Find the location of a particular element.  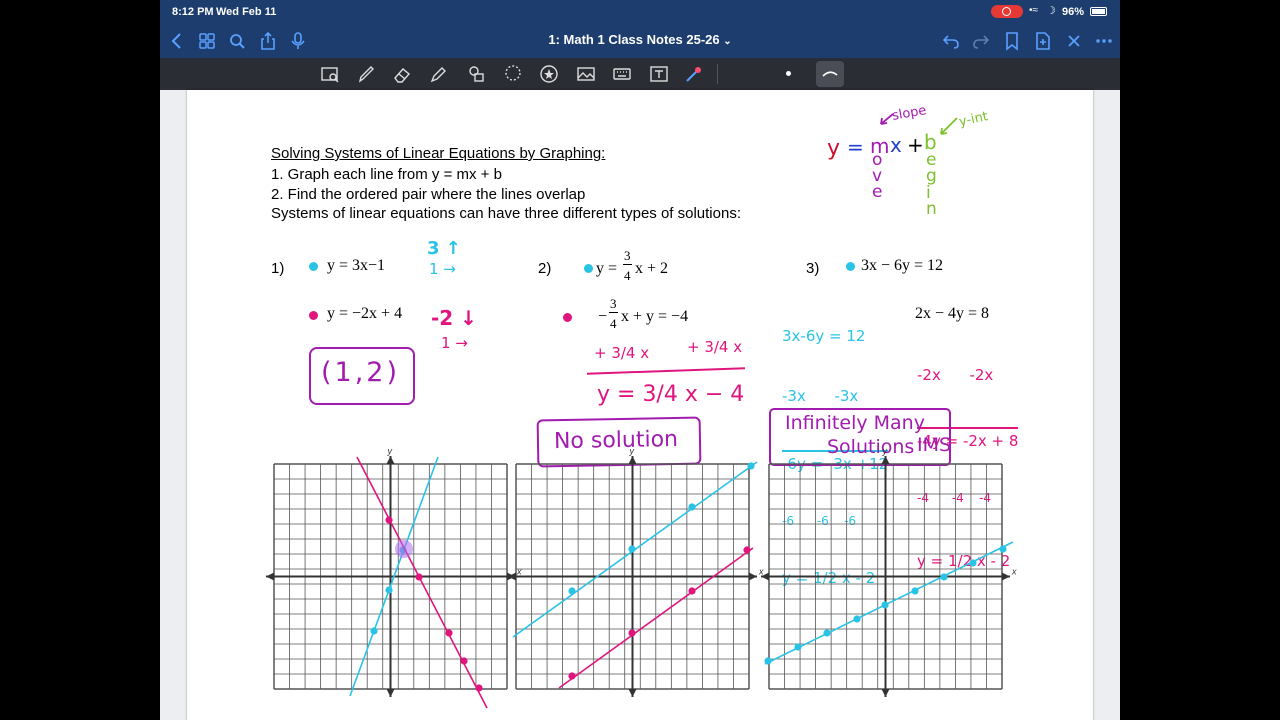

pen-size-small is located at coordinates (788, 73).